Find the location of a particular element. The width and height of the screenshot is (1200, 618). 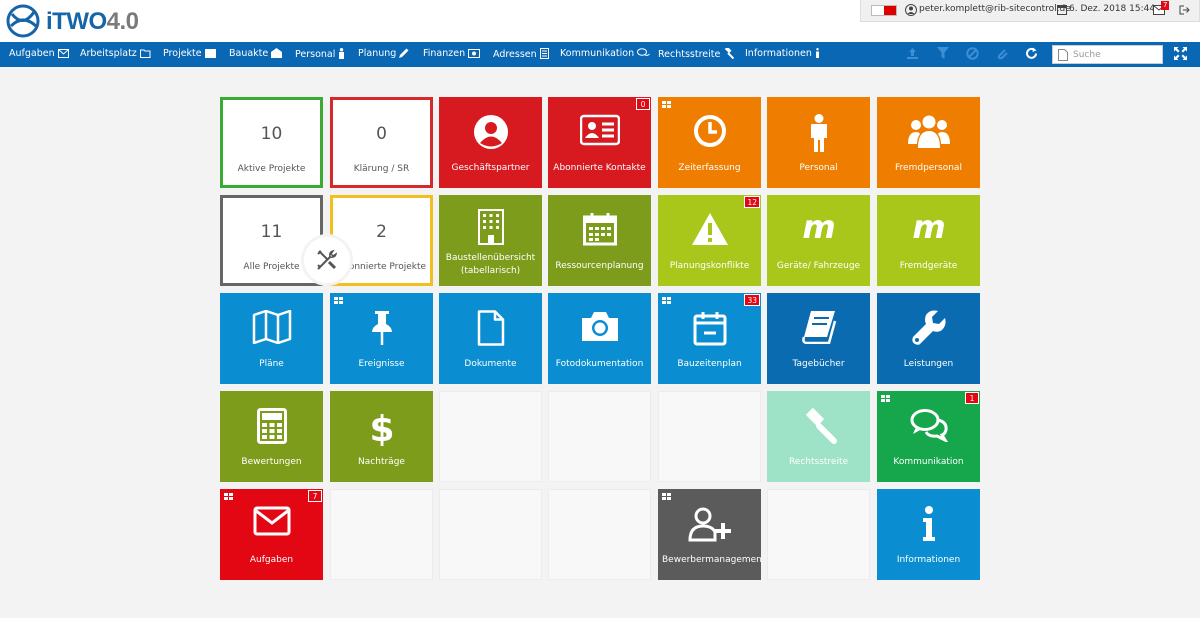

user-icon is located at coordinates (911, 10).